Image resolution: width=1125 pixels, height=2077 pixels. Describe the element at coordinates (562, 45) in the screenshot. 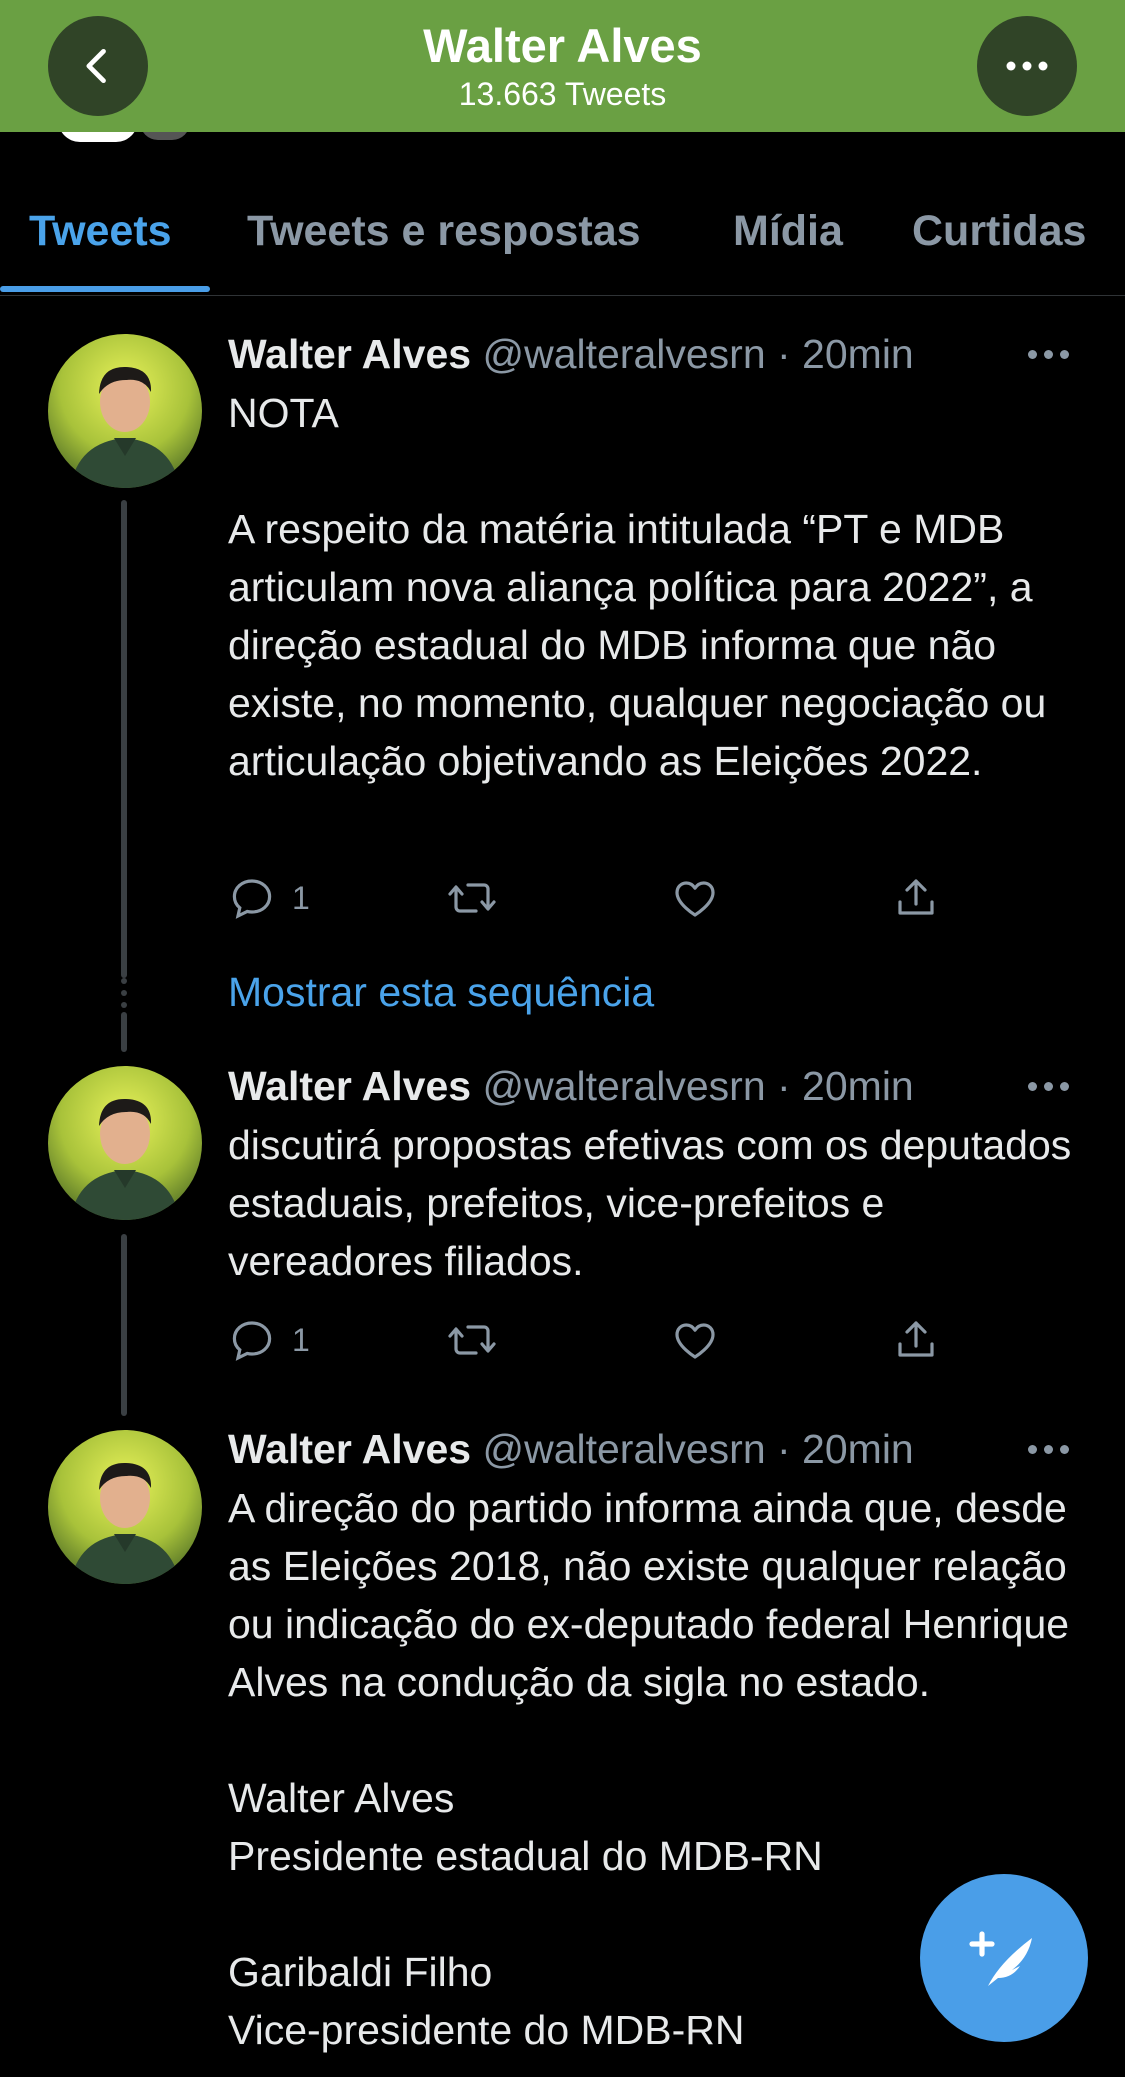

I see `profile-name-title: Walter Alves` at that location.